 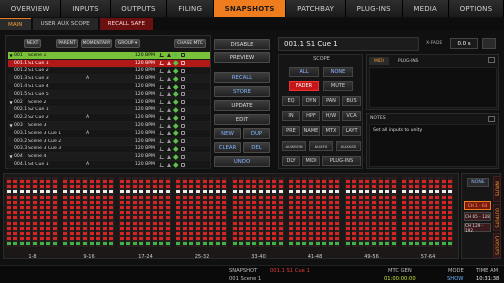 I want to click on scope-mute-button: MUTE, so click(x=338, y=86).